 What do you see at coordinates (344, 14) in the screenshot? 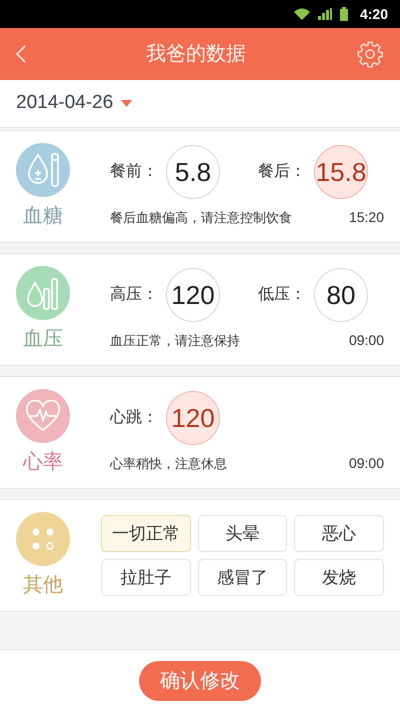
I see `battery-icon` at bounding box center [344, 14].